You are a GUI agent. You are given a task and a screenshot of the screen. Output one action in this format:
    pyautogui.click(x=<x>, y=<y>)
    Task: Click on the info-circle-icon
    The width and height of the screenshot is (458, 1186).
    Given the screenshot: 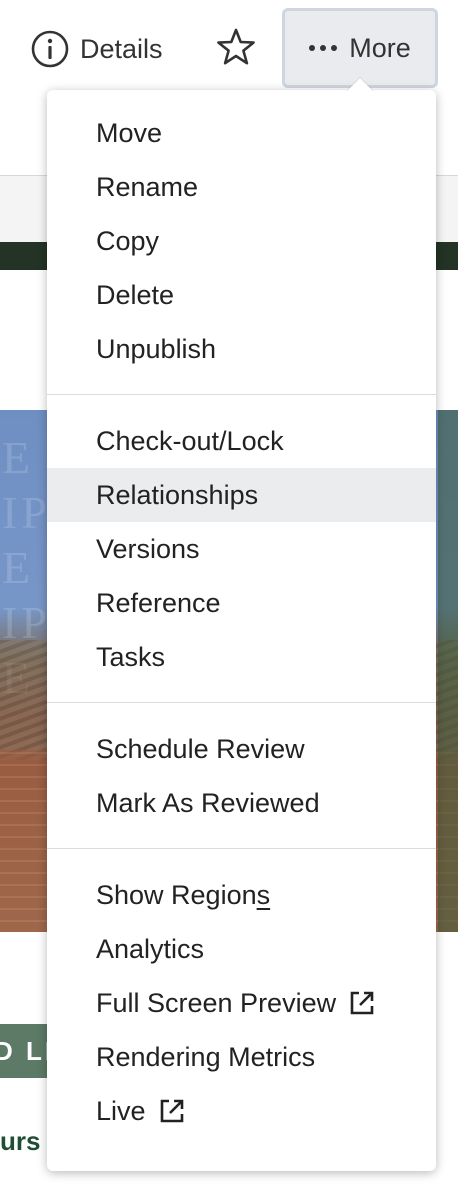 What is the action you would take?
    pyautogui.click(x=50, y=49)
    